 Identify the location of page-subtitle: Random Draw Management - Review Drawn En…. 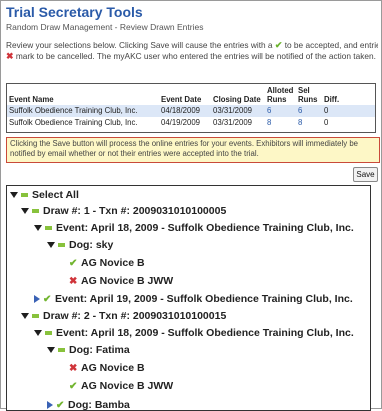
(105, 27).